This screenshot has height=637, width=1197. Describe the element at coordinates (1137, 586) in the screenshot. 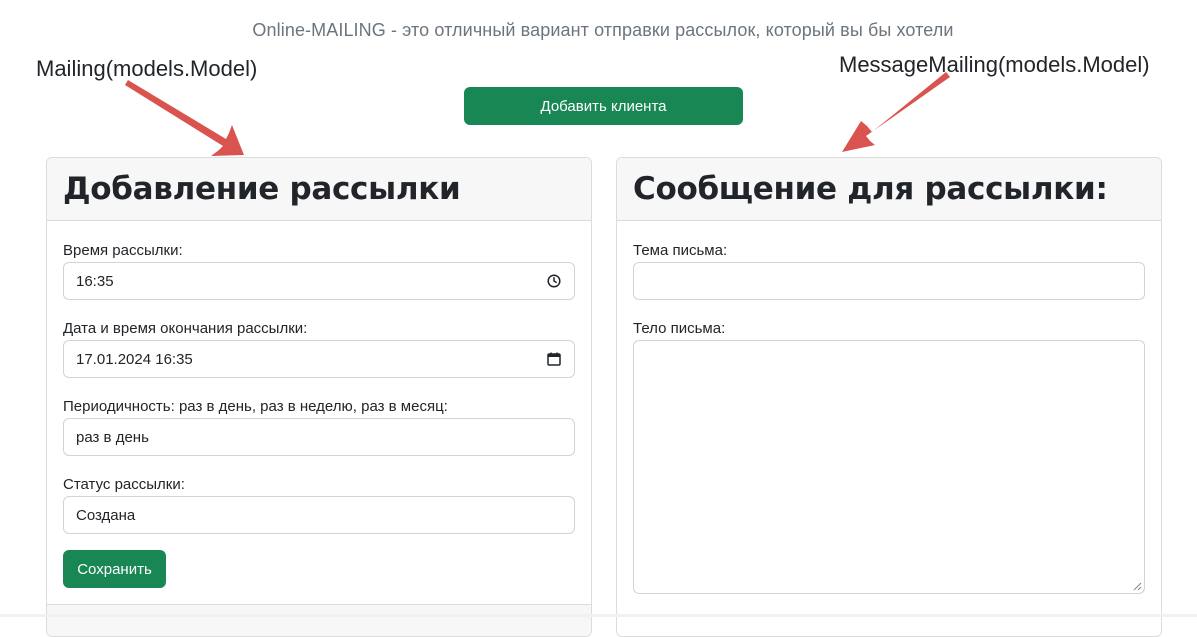

I see `resize-handle-icon` at that location.